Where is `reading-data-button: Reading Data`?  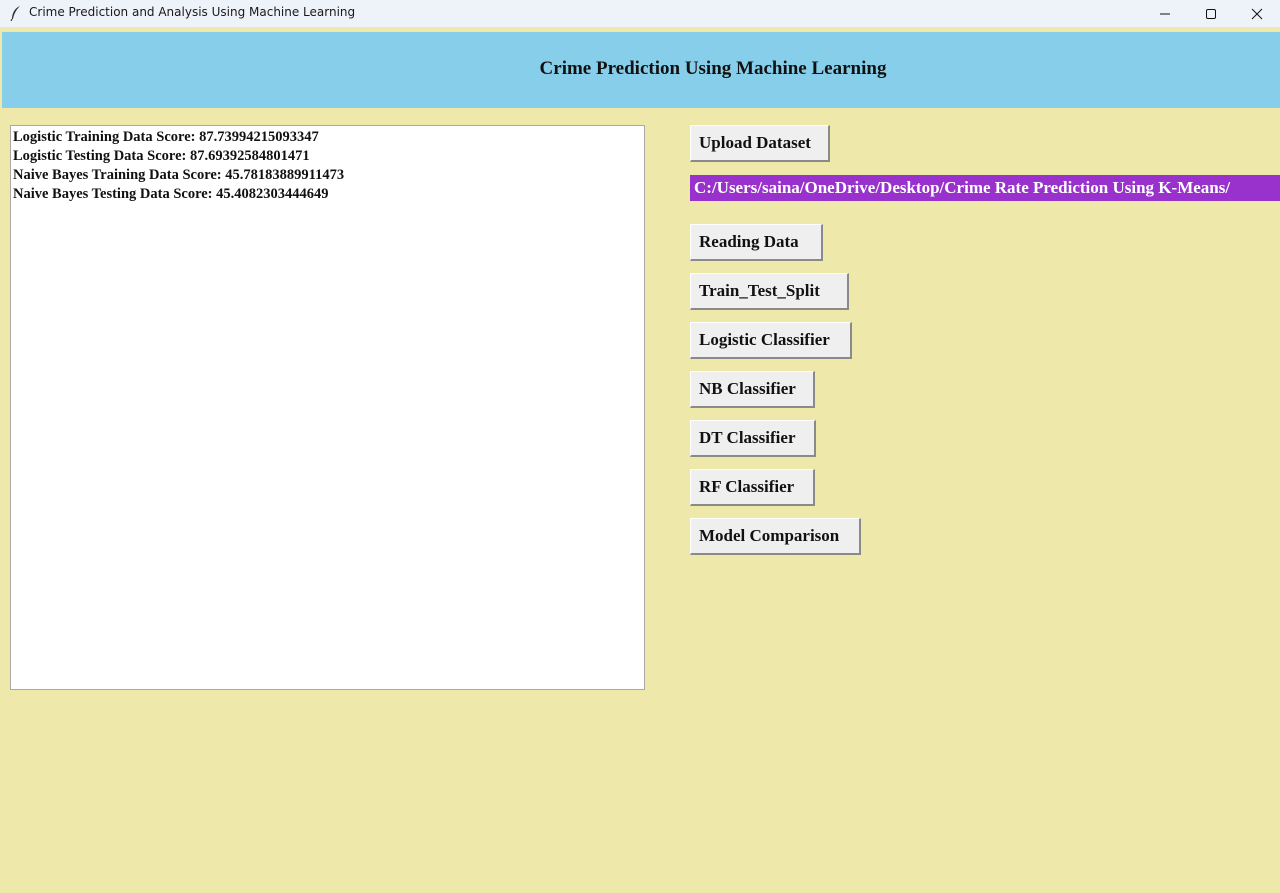
reading-data-button: Reading Data is located at coordinates (756, 242).